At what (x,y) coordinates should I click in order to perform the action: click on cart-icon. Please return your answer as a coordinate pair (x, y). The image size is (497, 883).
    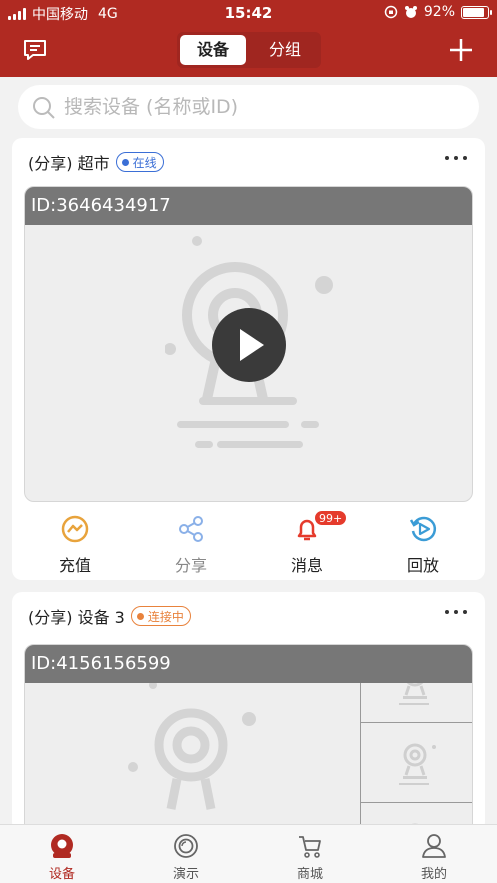
    Looking at the image, I should click on (310, 847).